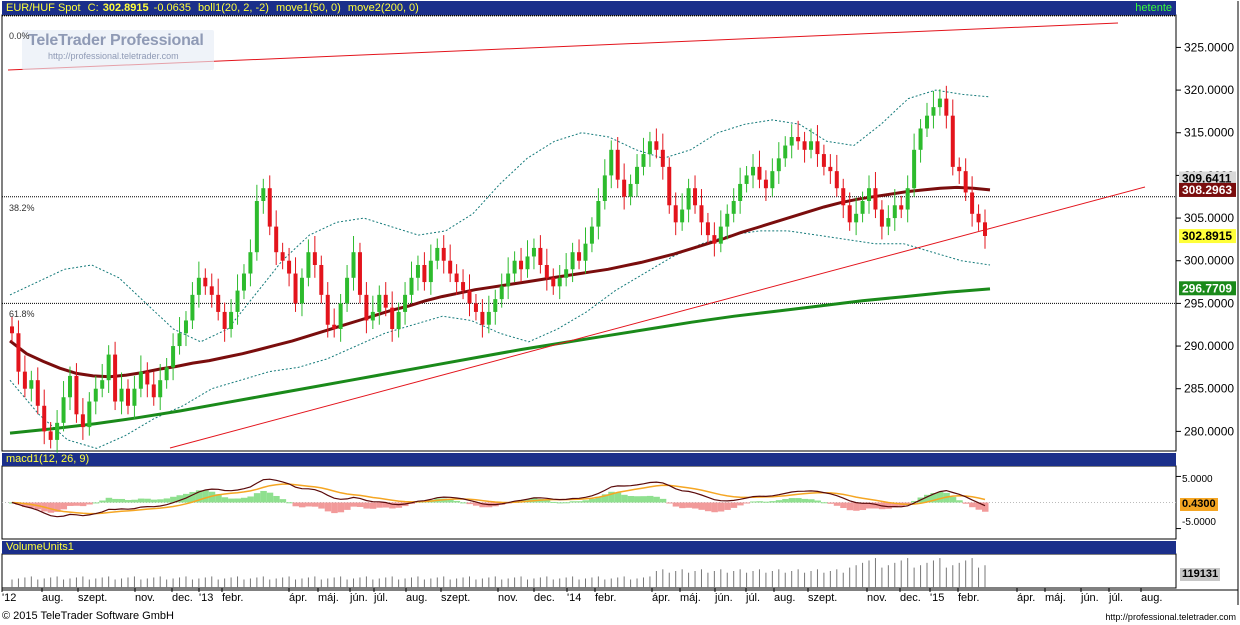  What do you see at coordinates (1170, 617) in the screenshot?
I see `footer-url: http://professional.teletrader.com` at bounding box center [1170, 617].